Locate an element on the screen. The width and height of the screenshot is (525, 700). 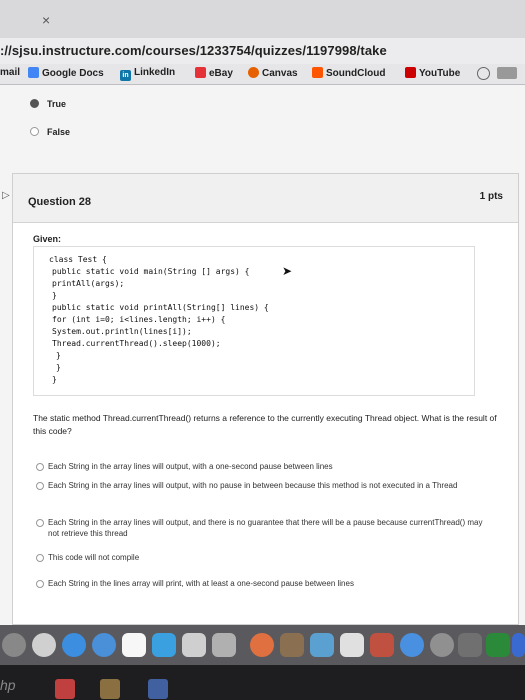
answer-text: This code will not compile is located at coordinates (94, 557).